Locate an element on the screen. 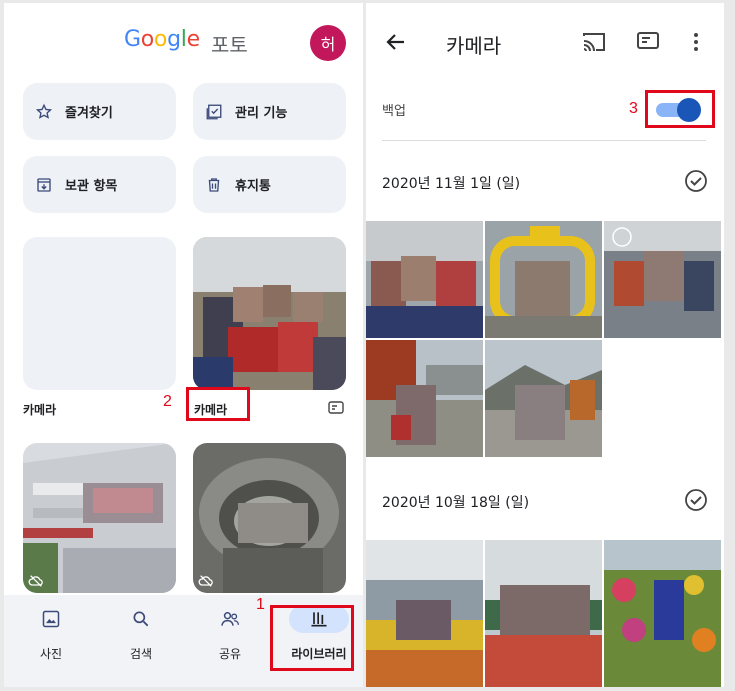 The height and width of the screenshot is (691, 735). google-logo: Google is located at coordinates (162, 39).